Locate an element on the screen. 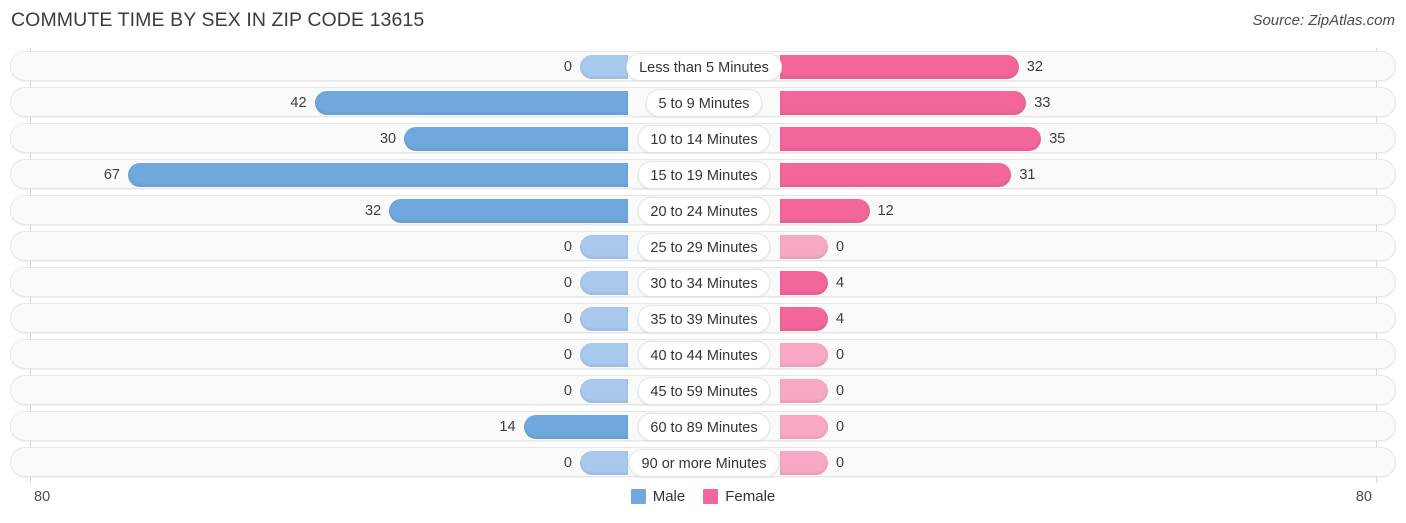  chart-footer: 80 80 Male Female is located at coordinates (703, 503).